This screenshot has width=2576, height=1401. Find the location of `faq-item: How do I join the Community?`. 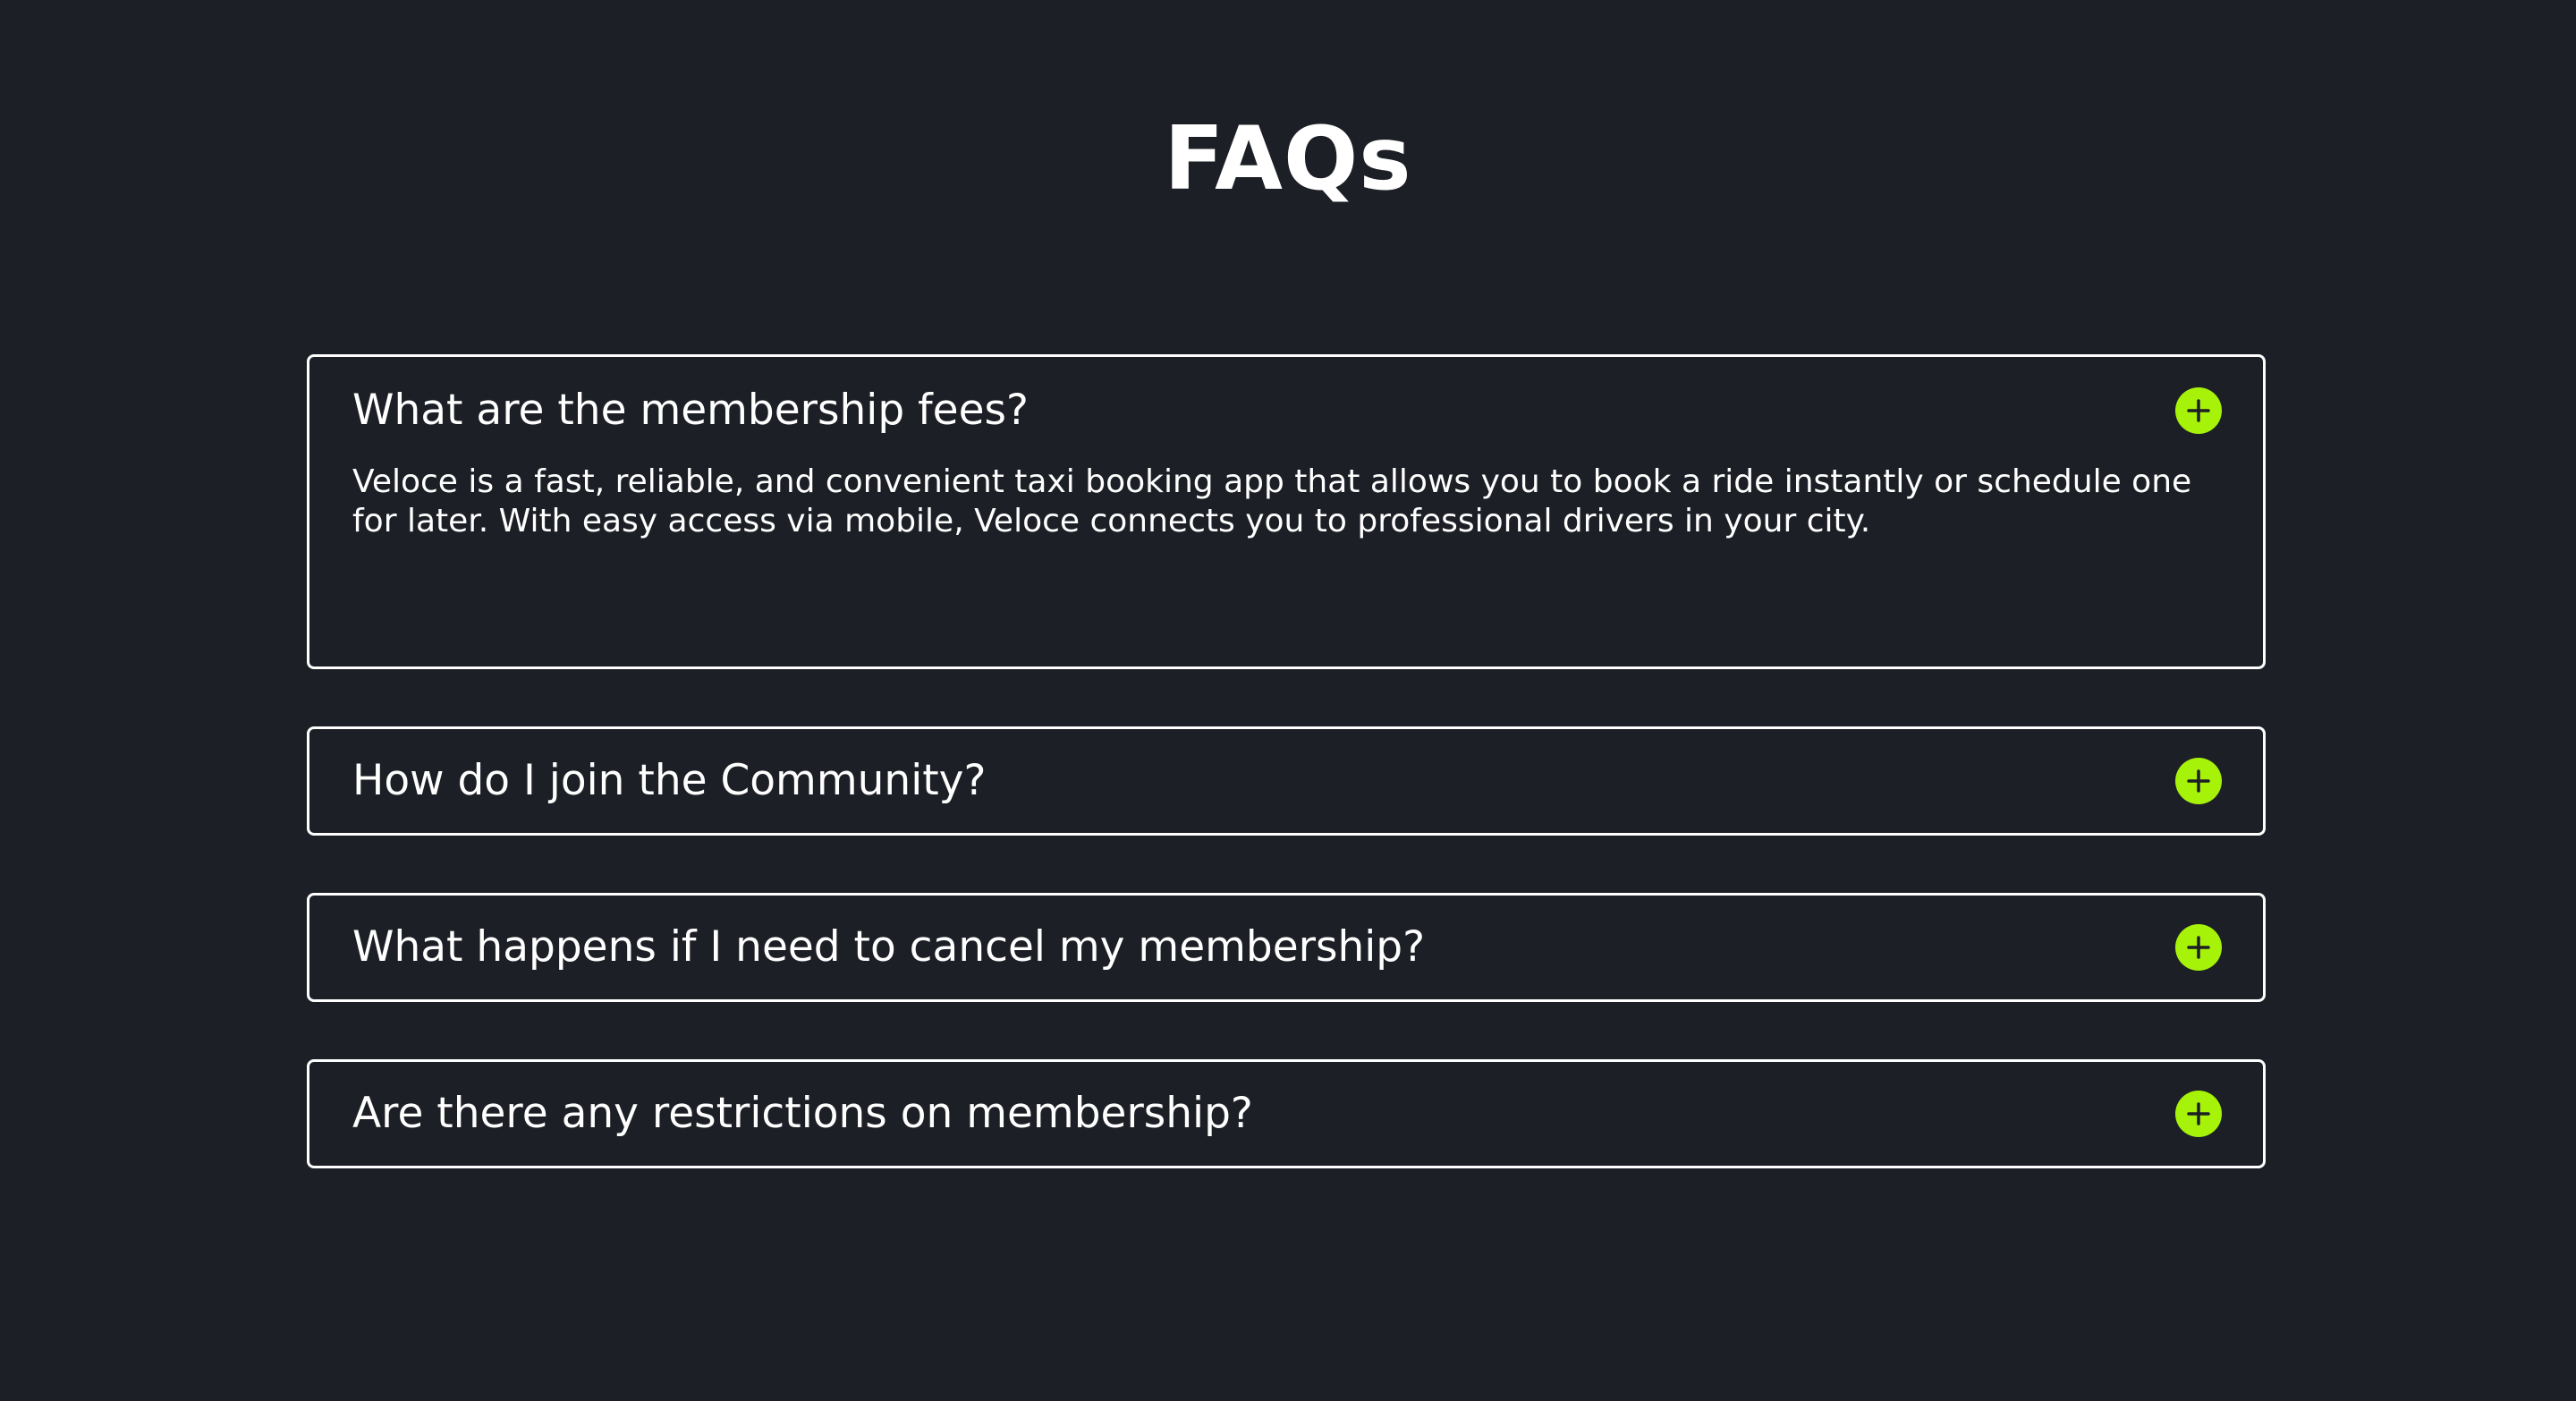

faq-item: How do I join the Community? is located at coordinates (1286, 781).